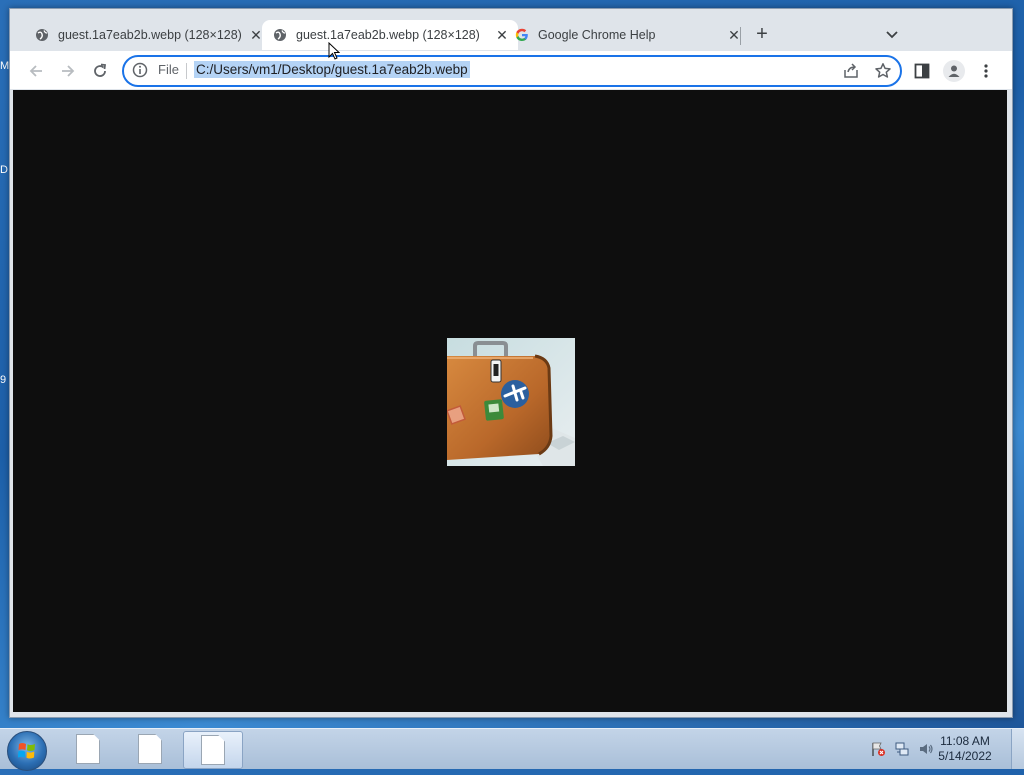 This screenshot has width=1024, height=775. What do you see at coordinates (522, 35) in the screenshot?
I see `google-g-icon` at bounding box center [522, 35].